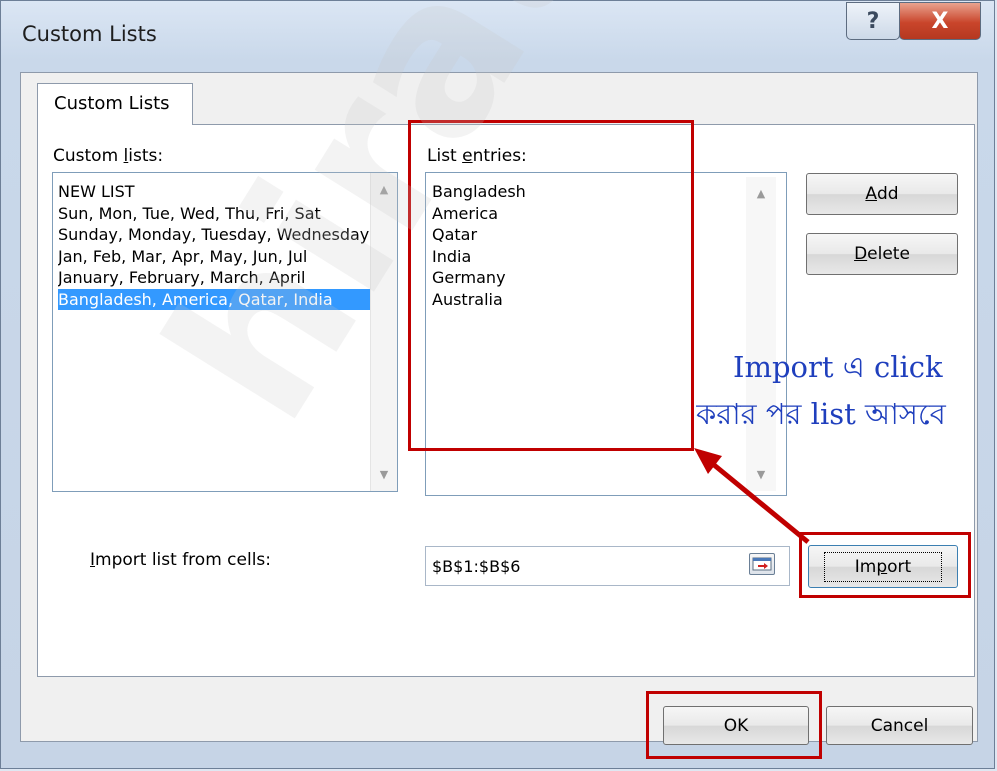 The width and height of the screenshot is (997, 771). Describe the element at coordinates (551, 285) in the screenshot. I see `list-entries-highlight` at that location.